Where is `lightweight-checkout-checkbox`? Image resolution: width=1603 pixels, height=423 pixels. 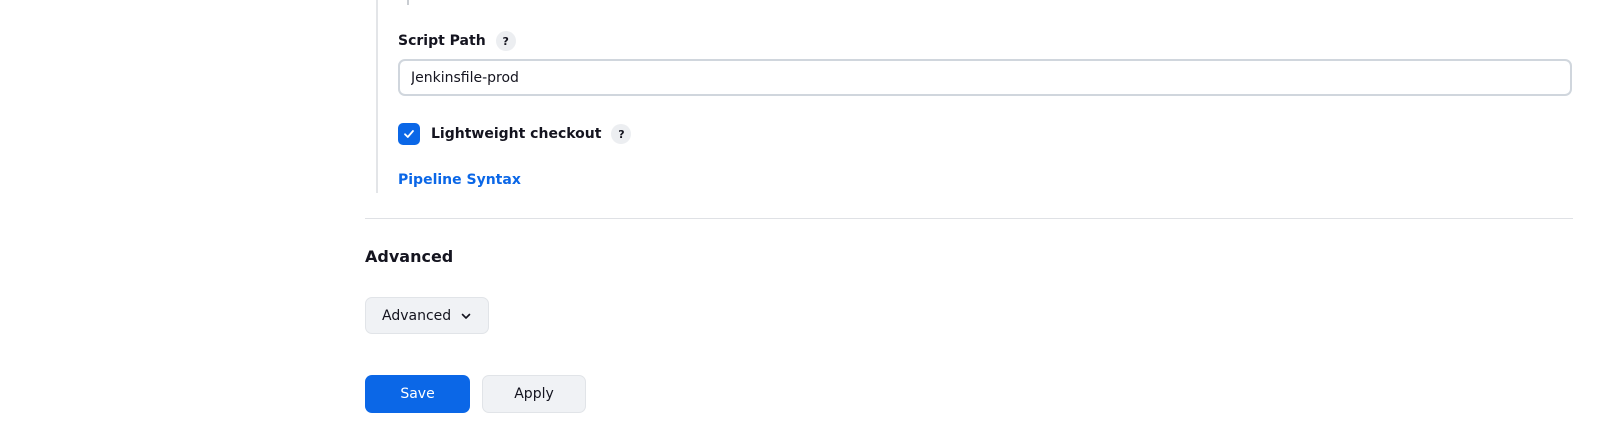 lightweight-checkout-checkbox is located at coordinates (409, 134).